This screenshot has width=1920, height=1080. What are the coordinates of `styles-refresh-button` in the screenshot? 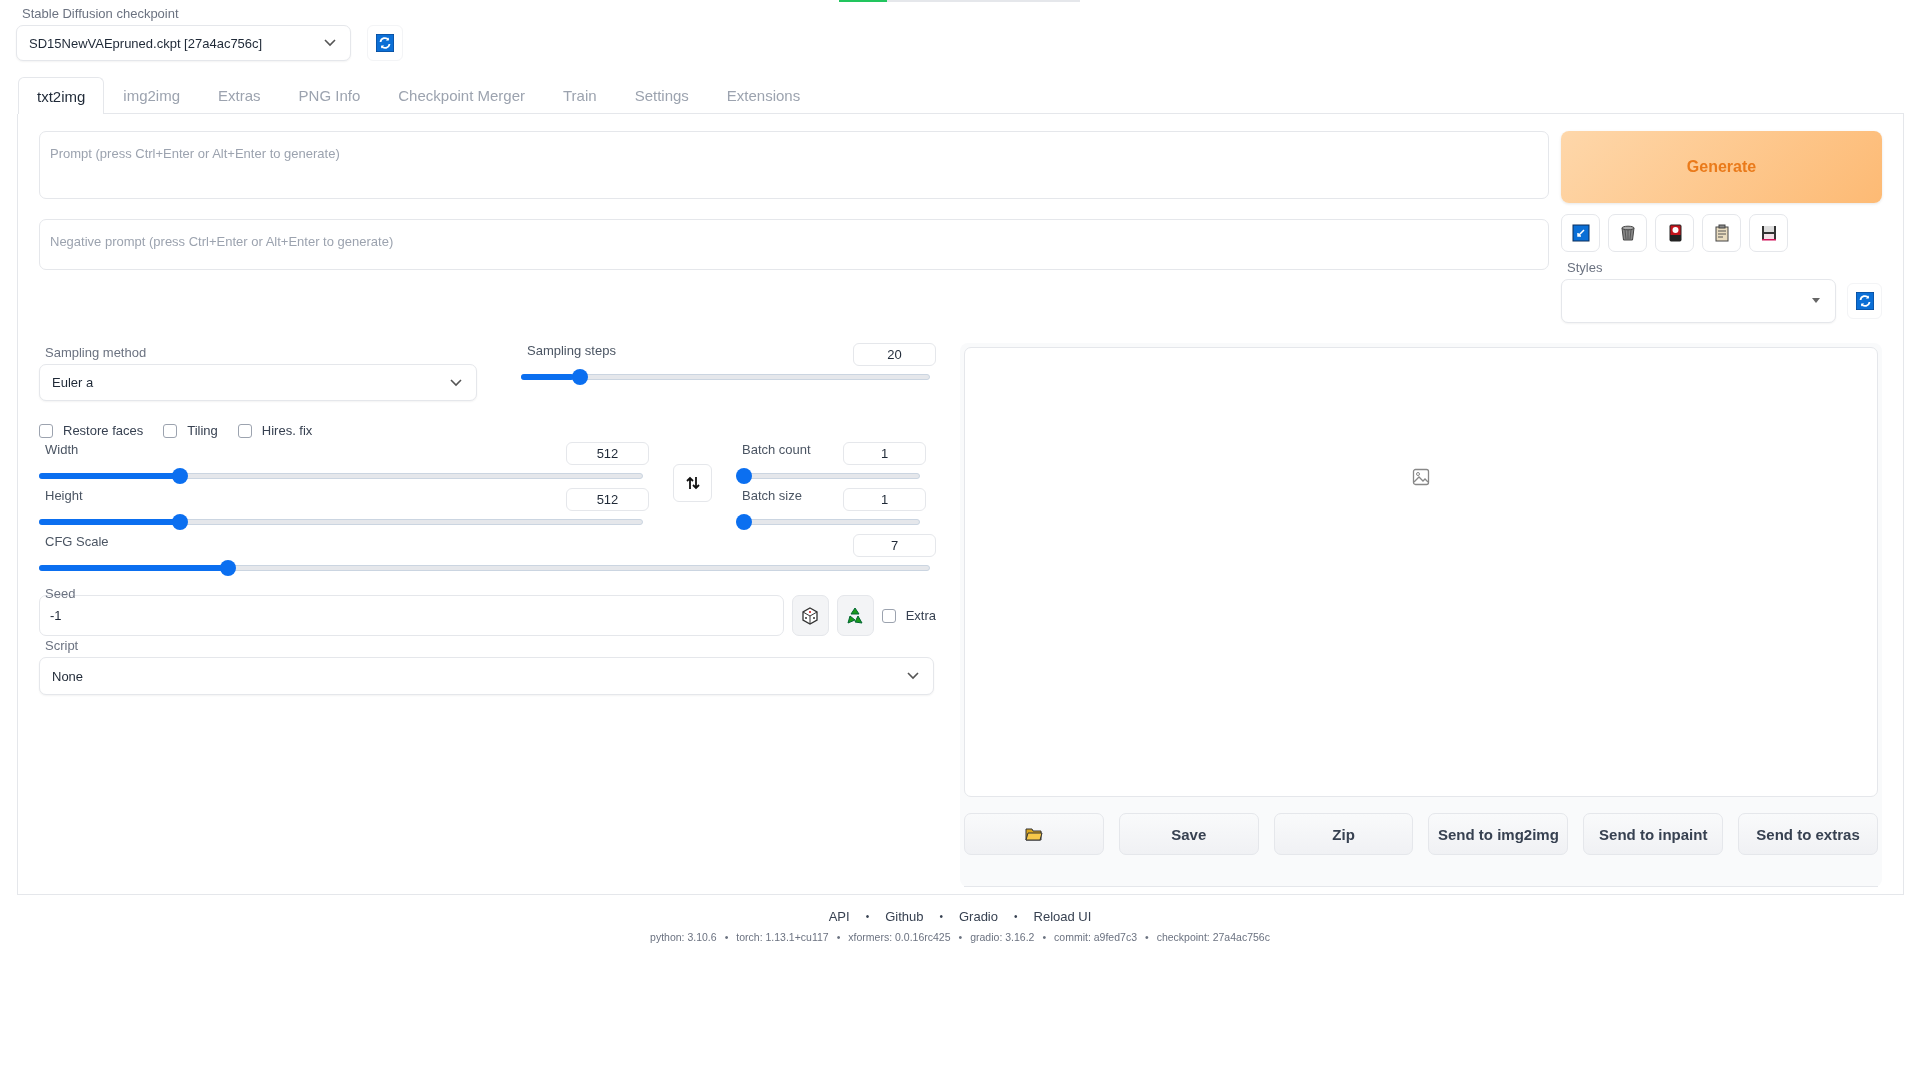 It's located at (1864, 301).